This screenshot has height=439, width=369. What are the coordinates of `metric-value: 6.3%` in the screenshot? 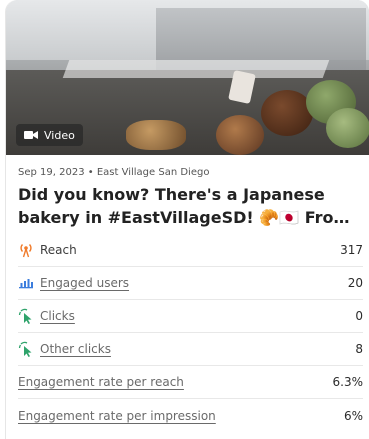 It's located at (348, 382).